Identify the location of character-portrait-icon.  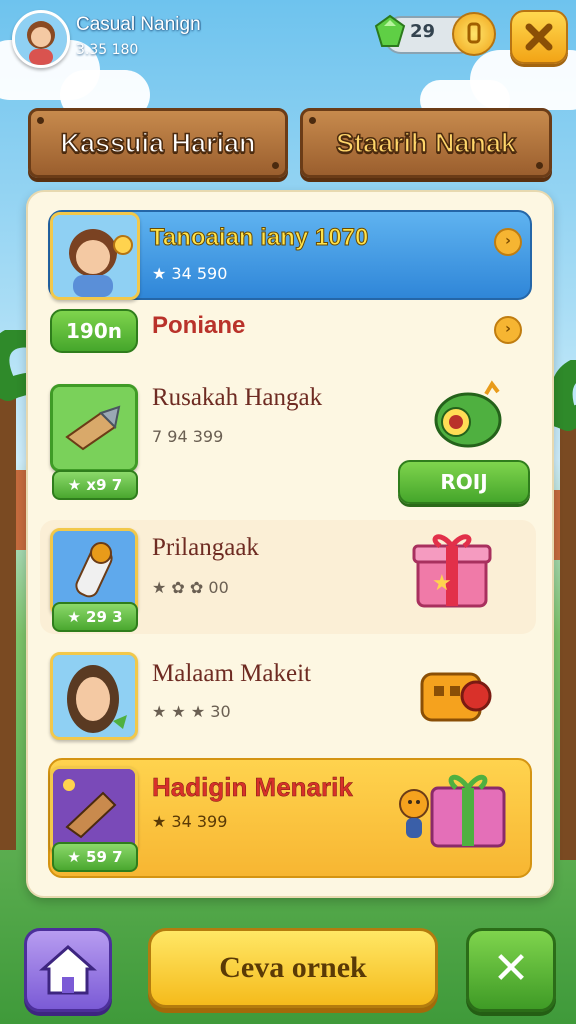
(95, 256).